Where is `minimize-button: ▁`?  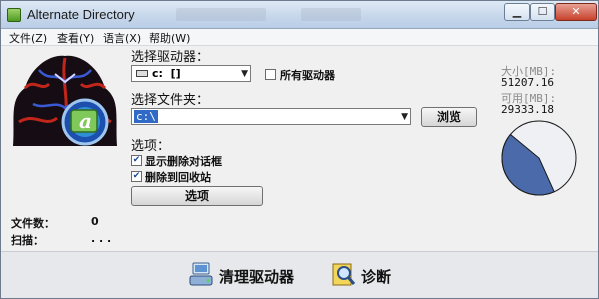 minimize-button: ▁ is located at coordinates (517, 12).